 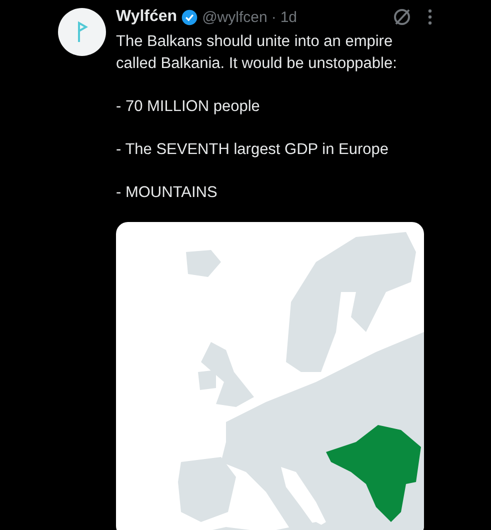 What do you see at coordinates (257, 53) in the screenshot?
I see `post-text: The Balkans should unite into an empire called Balkania. It would be unstoppable:` at bounding box center [257, 53].